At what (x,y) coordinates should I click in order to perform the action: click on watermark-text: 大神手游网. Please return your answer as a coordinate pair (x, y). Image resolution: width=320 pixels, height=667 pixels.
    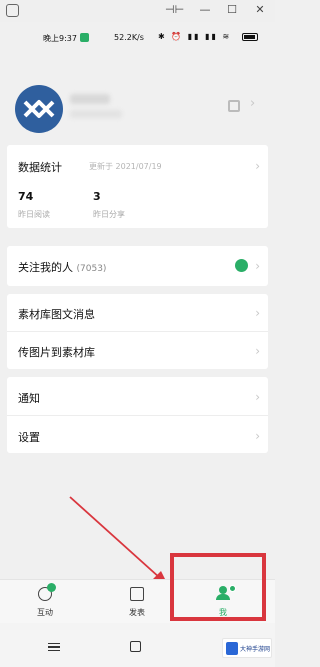
    Looking at the image, I should click on (255, 649).